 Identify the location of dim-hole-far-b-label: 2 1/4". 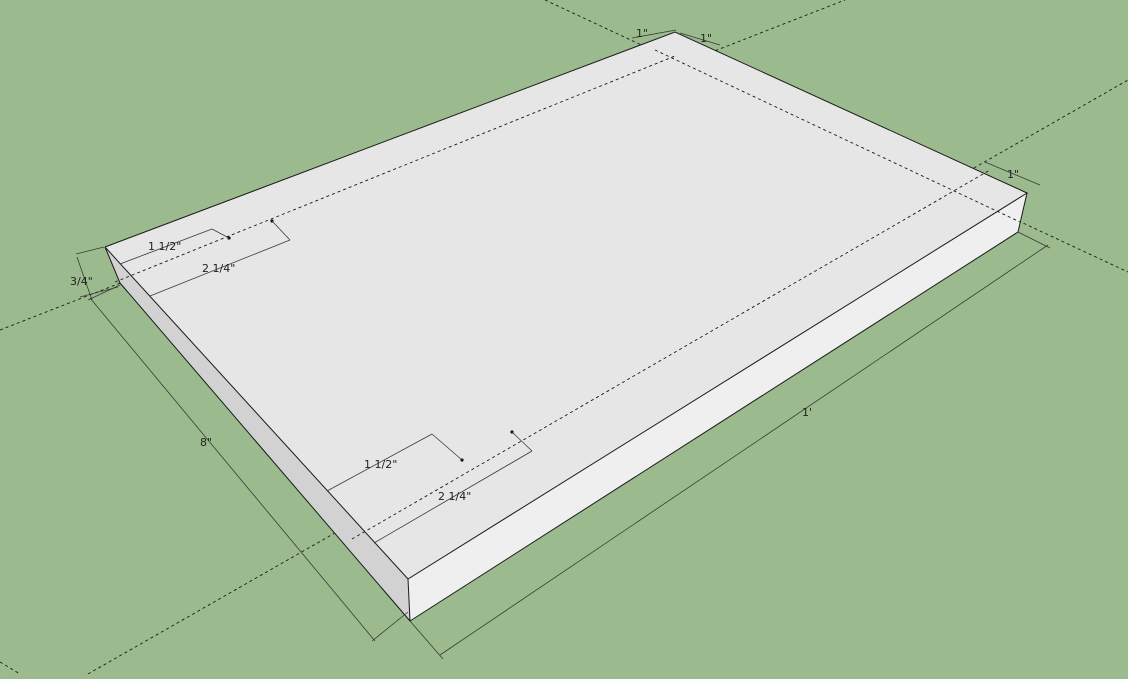
(454, 496).